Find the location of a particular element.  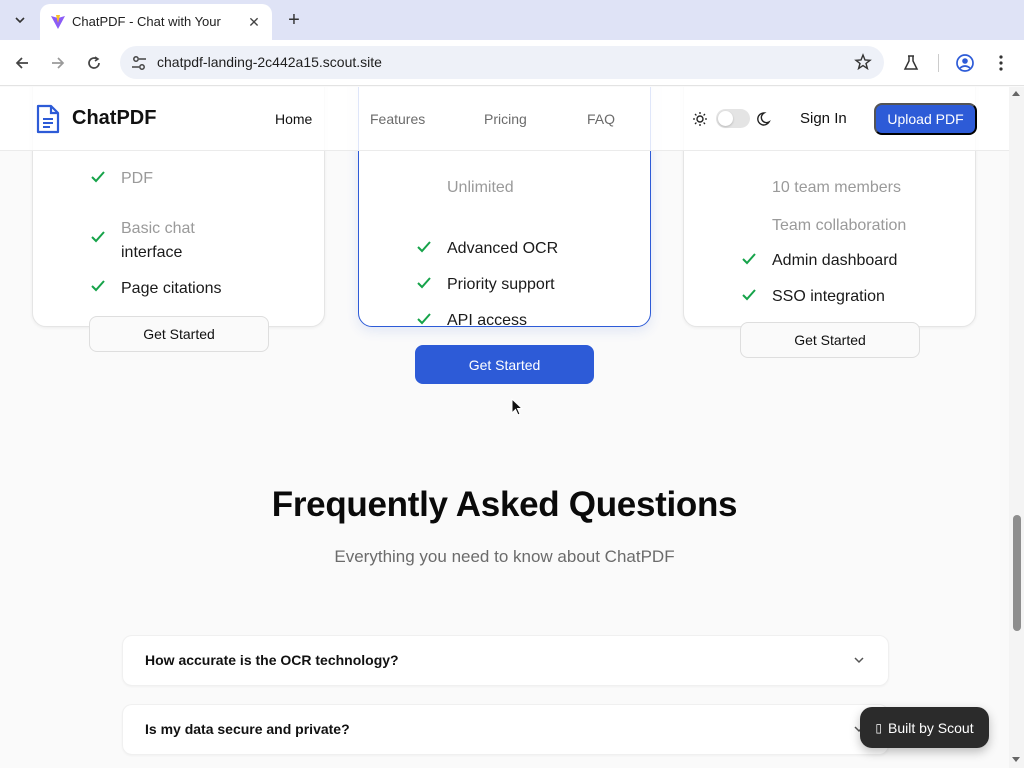

flask-icon is located at coordinates (911, 62).